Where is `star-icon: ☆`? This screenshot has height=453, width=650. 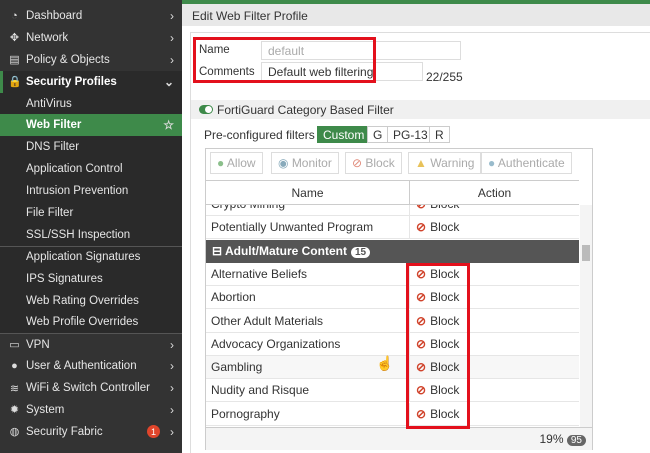
star-icon: ☆ is located at coordinates (168, 125).